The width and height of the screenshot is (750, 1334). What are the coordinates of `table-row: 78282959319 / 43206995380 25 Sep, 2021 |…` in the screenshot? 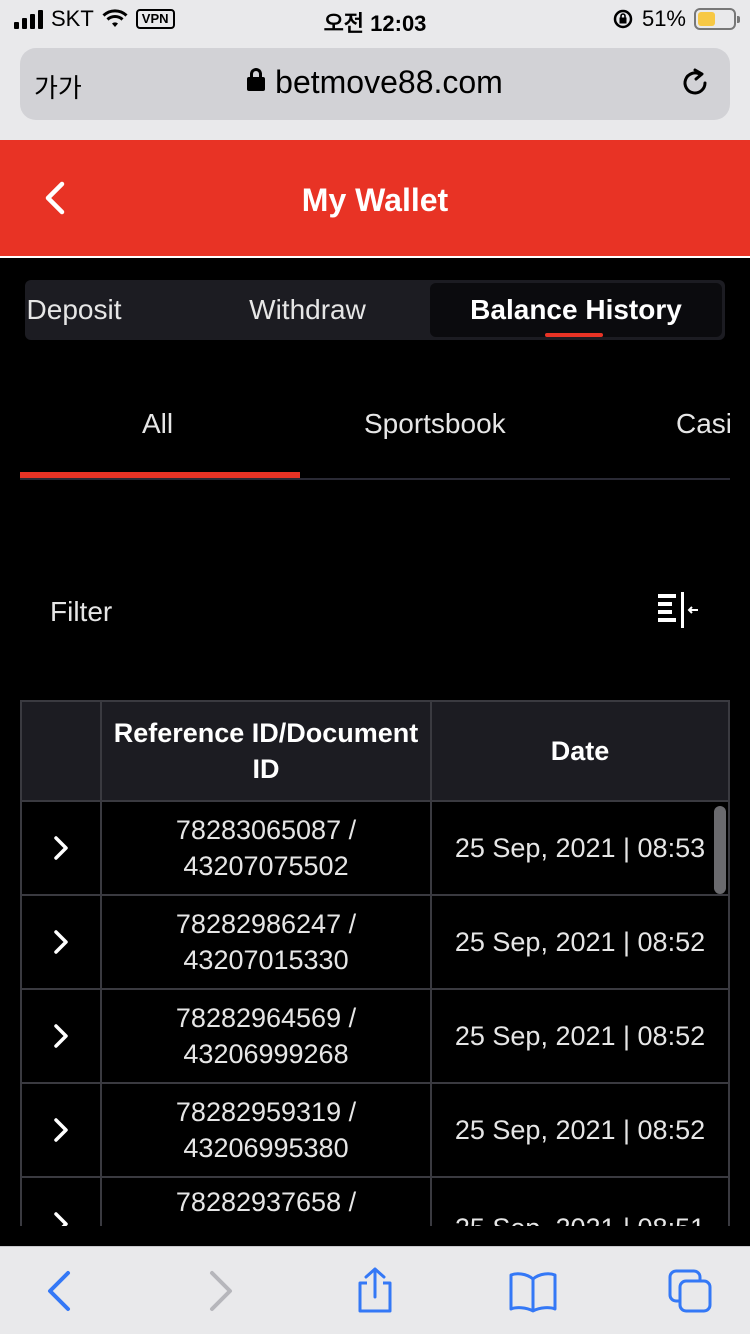 It's located at (375, 1131).